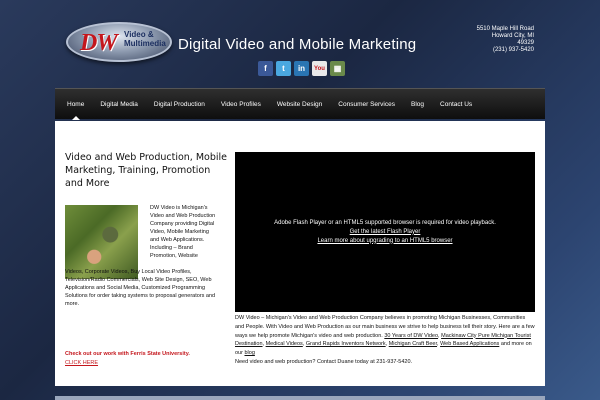 The height and width of the screenshot is (400, 600). What do you see at coordinates (265, 68) in the screenshot?
I see `facebook-icon: f` at bounding box center [265, 68].